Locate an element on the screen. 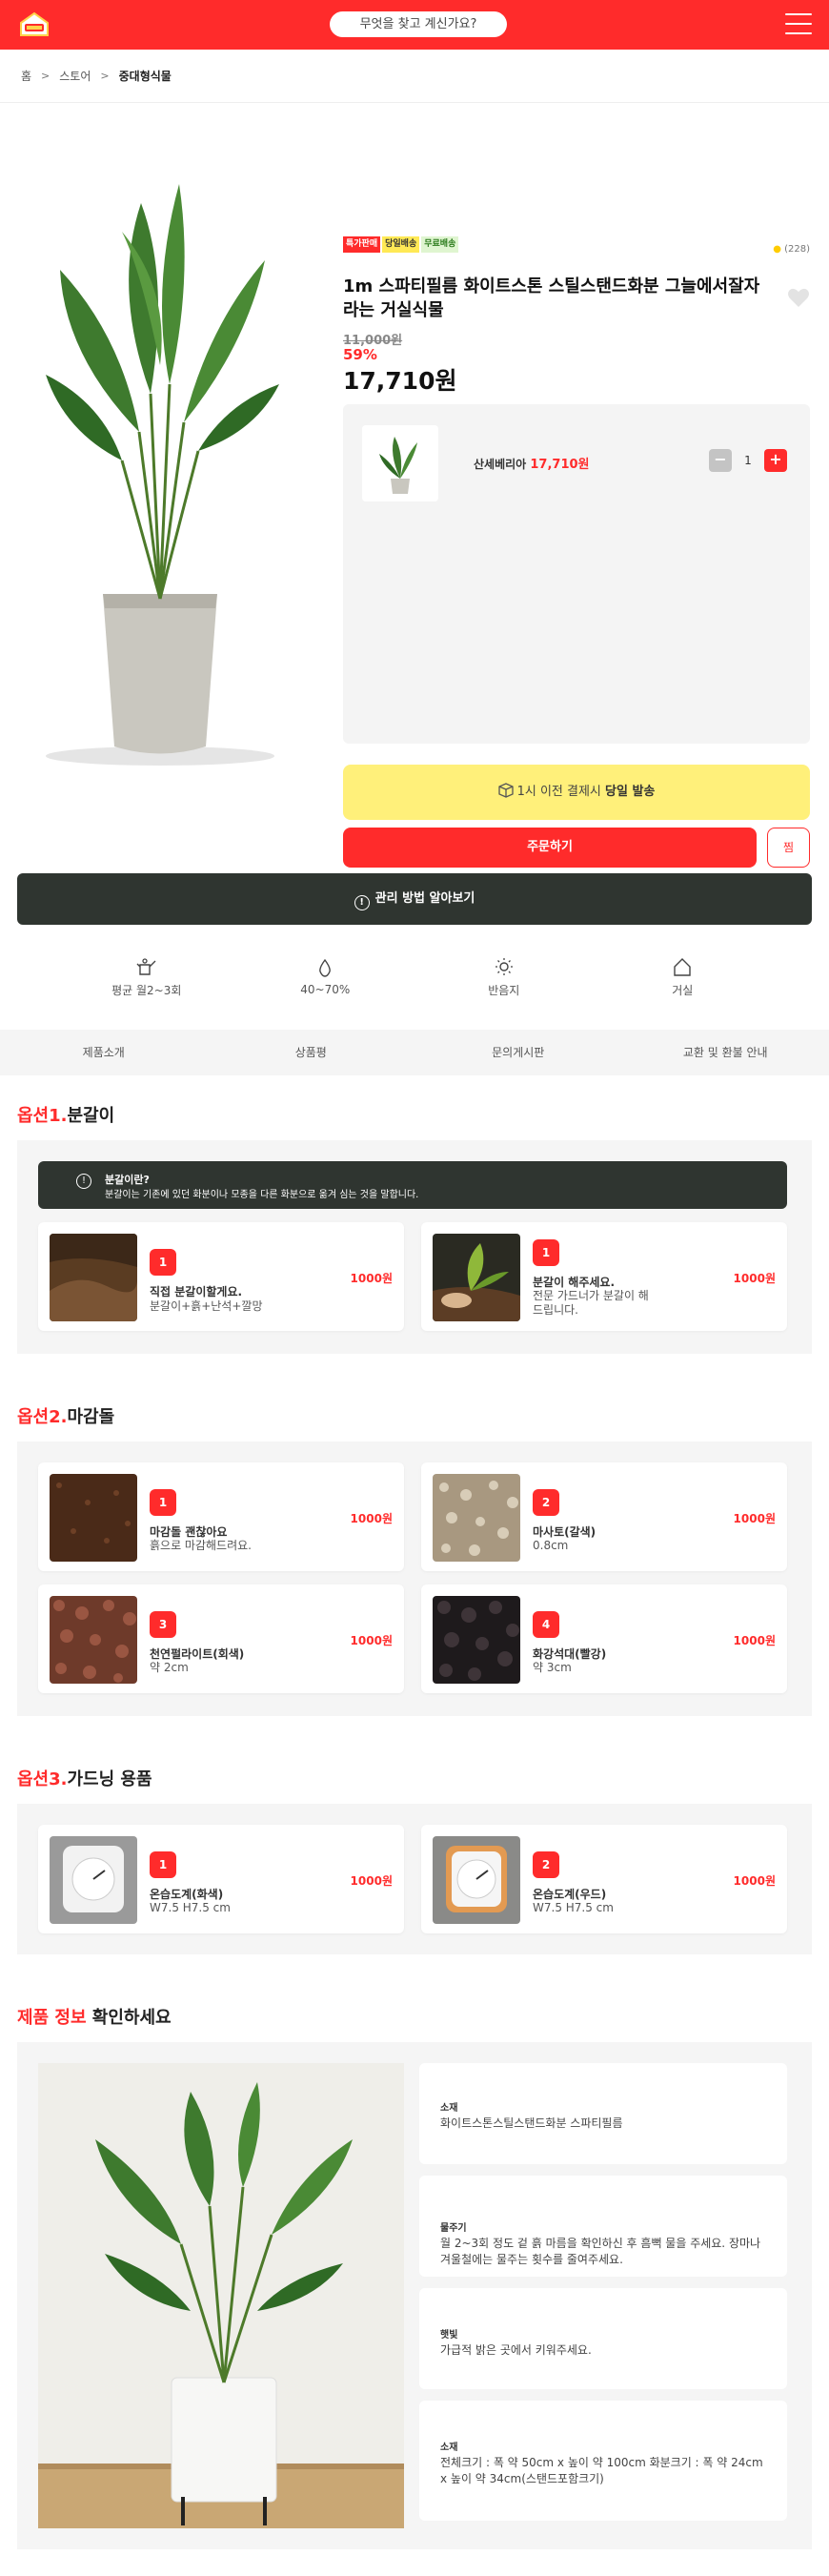 The height and width of the screenshot is (2576, 829). order-button: 주문하기 is located at coordinates (550, 848).